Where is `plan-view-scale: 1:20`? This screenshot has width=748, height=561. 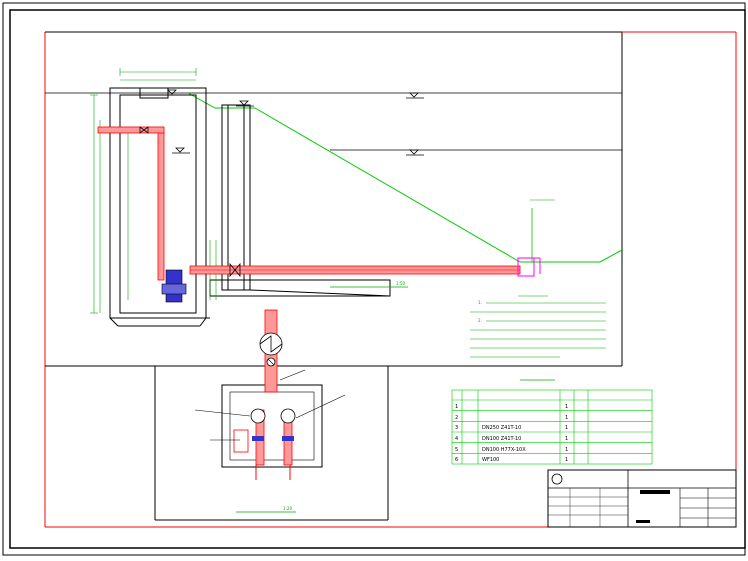
plan-view-scale: 1:20 is located at coordinates (287, 508).